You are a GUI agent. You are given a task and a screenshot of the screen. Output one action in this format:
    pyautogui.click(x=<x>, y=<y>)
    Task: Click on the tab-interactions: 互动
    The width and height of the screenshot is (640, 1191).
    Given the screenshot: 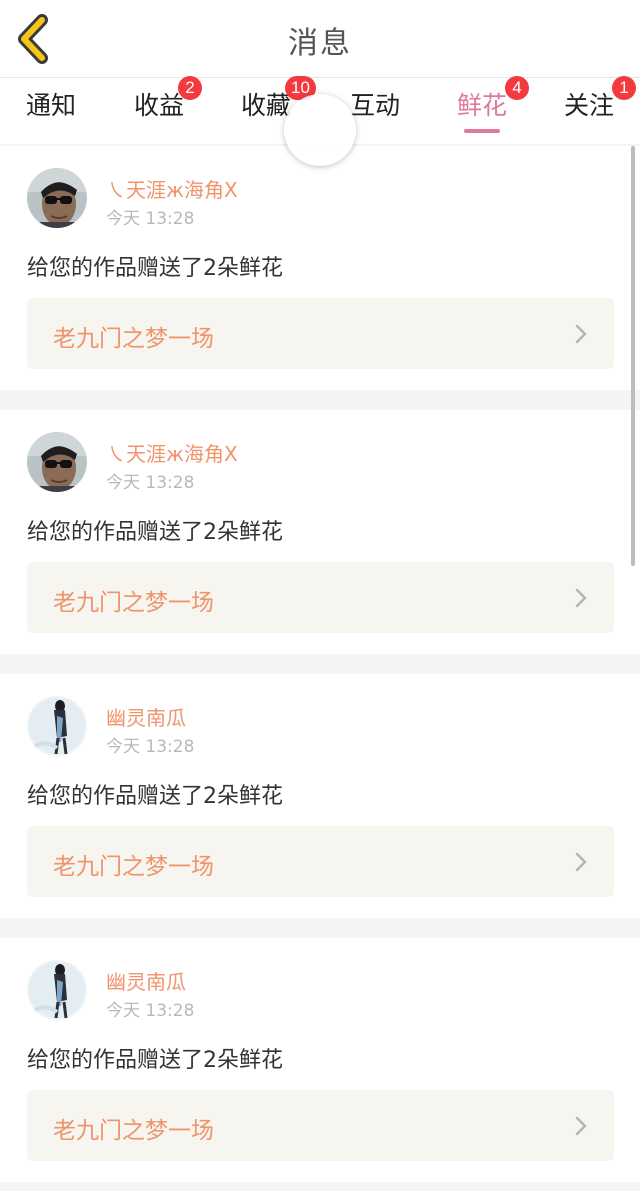 What is the action you would take?
    pyautogui.click(x=375, y=113)
    